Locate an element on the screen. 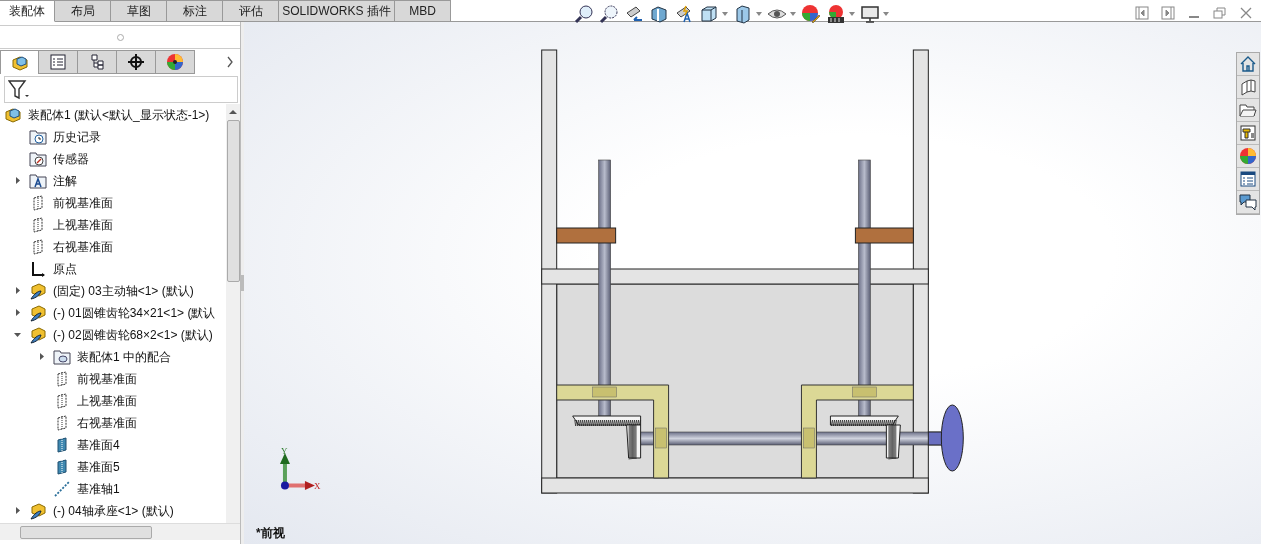 The width and height of the screenshot is (1261, 544). hierarchy-icon is located at coordinates (97, 62).